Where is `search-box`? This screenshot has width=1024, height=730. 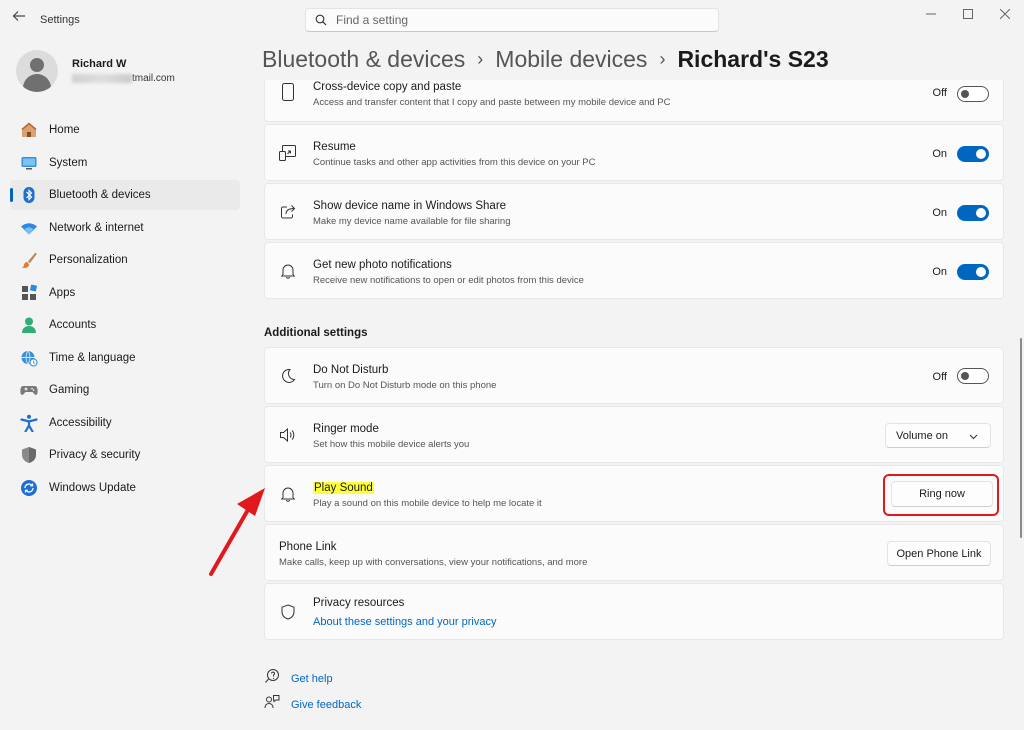
search-box is located at coordinates (512, 20).